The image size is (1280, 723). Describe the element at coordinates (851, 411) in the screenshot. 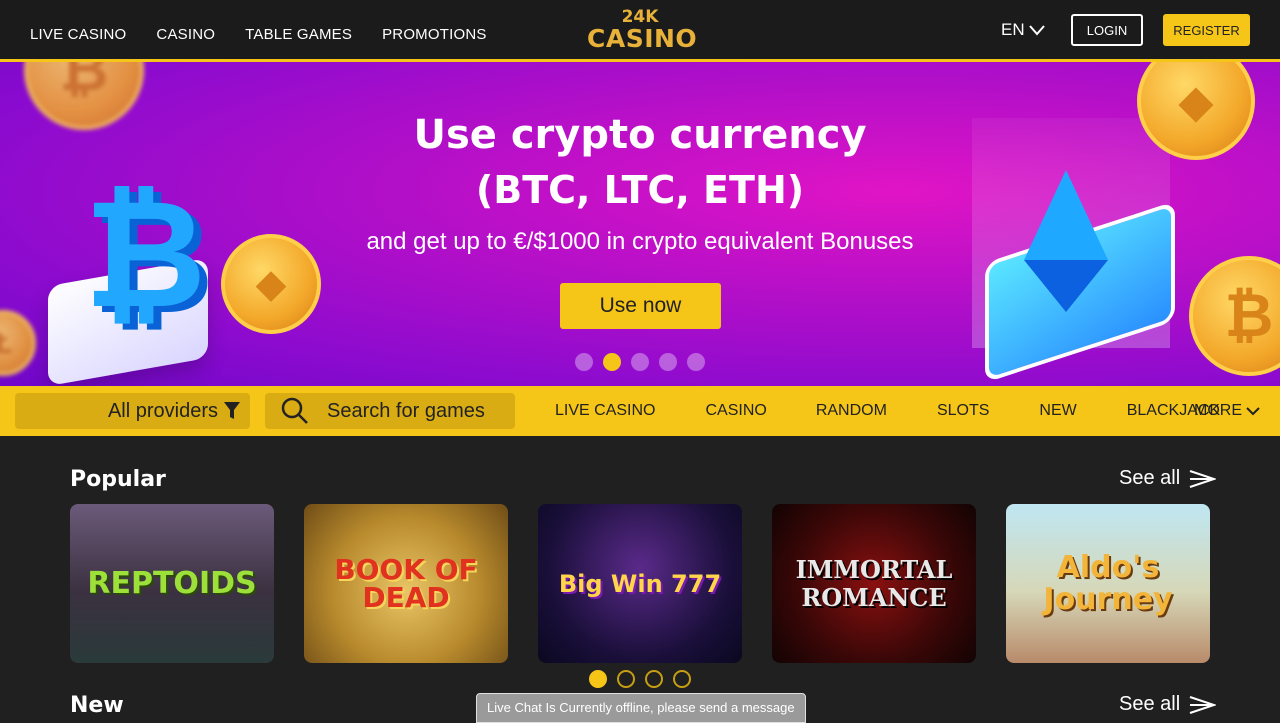

I see `tab-random: RANDOM` at that location.